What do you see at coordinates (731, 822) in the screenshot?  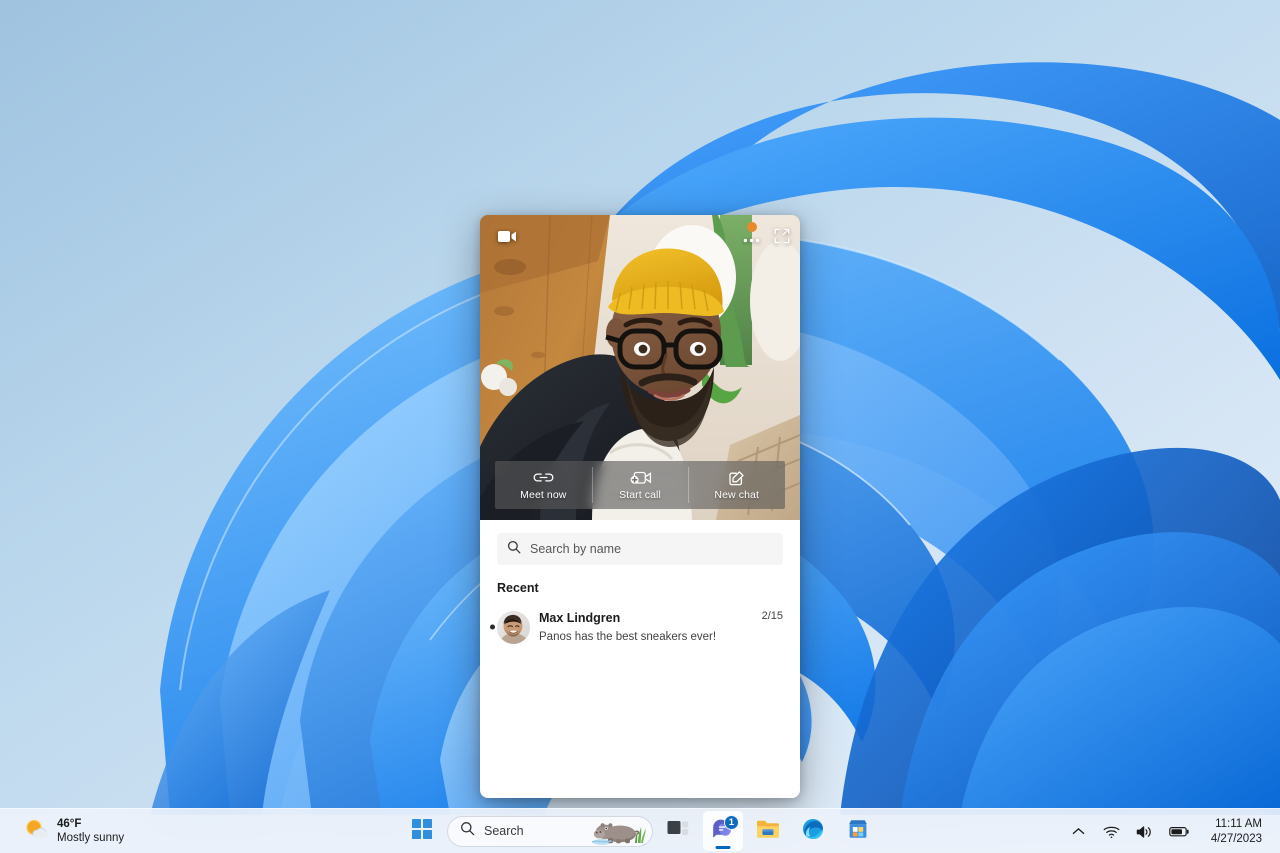 I see `chat-unread-badge: 1` at bounding box center [731, 822].